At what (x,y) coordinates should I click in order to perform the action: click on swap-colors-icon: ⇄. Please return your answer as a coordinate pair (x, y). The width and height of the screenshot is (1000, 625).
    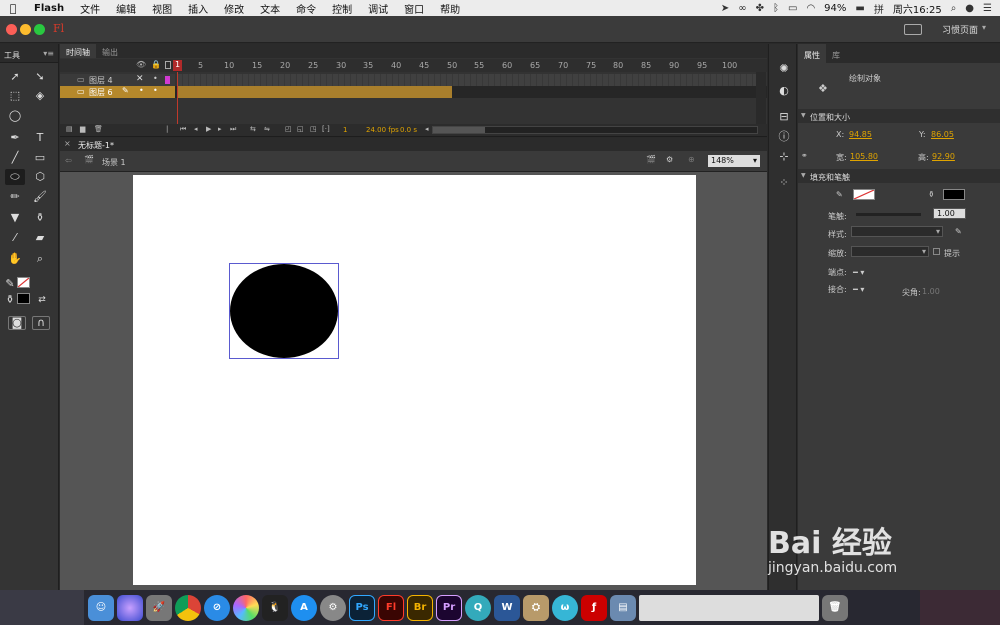
    Looking at the image, I should click on (42, 300).